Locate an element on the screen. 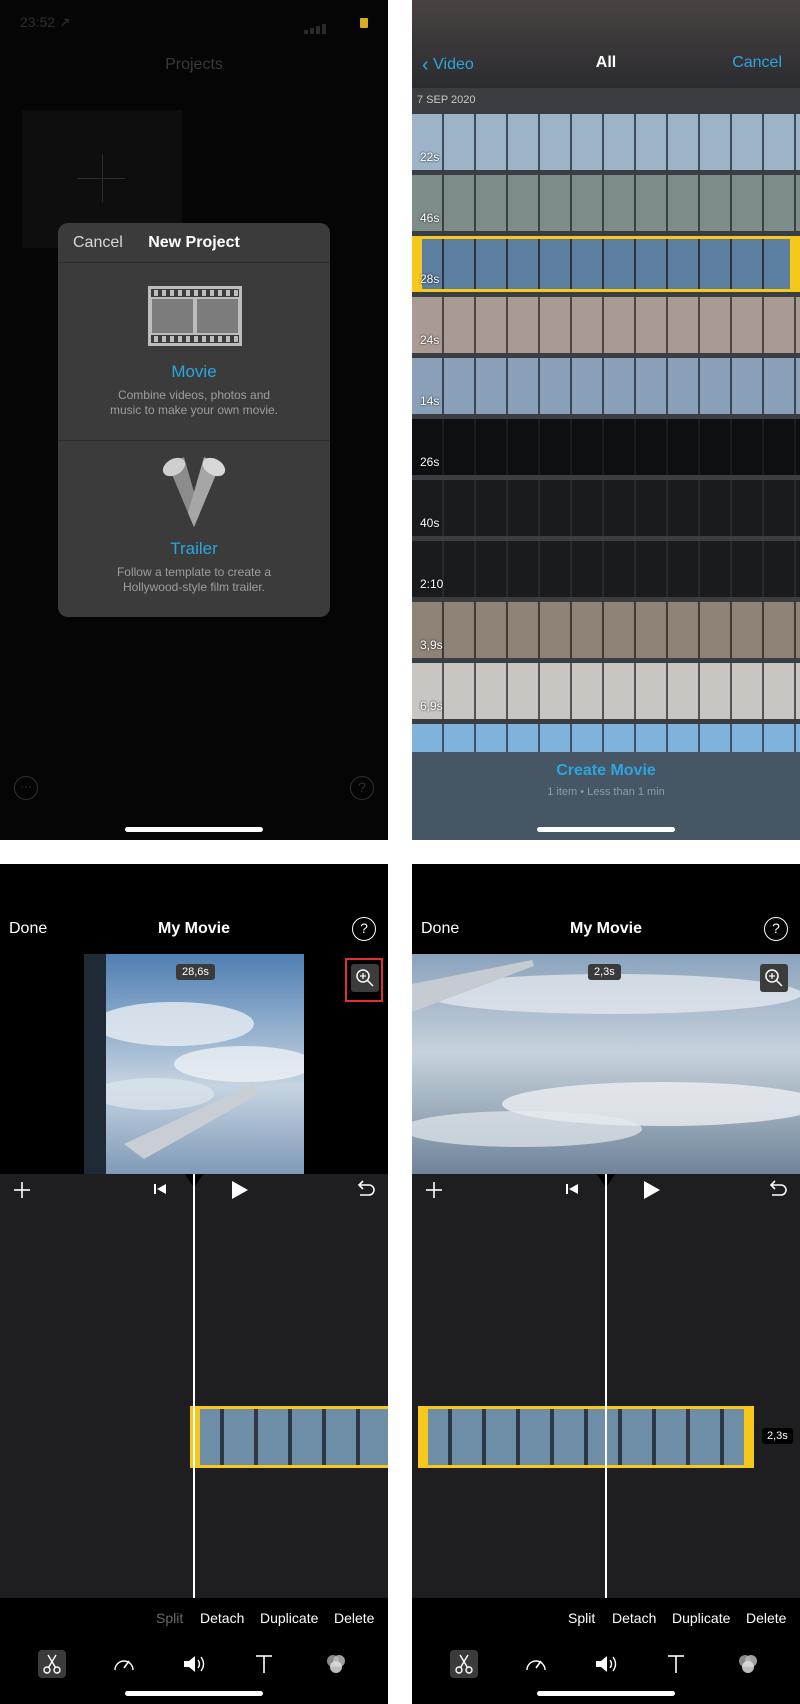  trailer-label: Trailer is located at coordinates (194, 548).